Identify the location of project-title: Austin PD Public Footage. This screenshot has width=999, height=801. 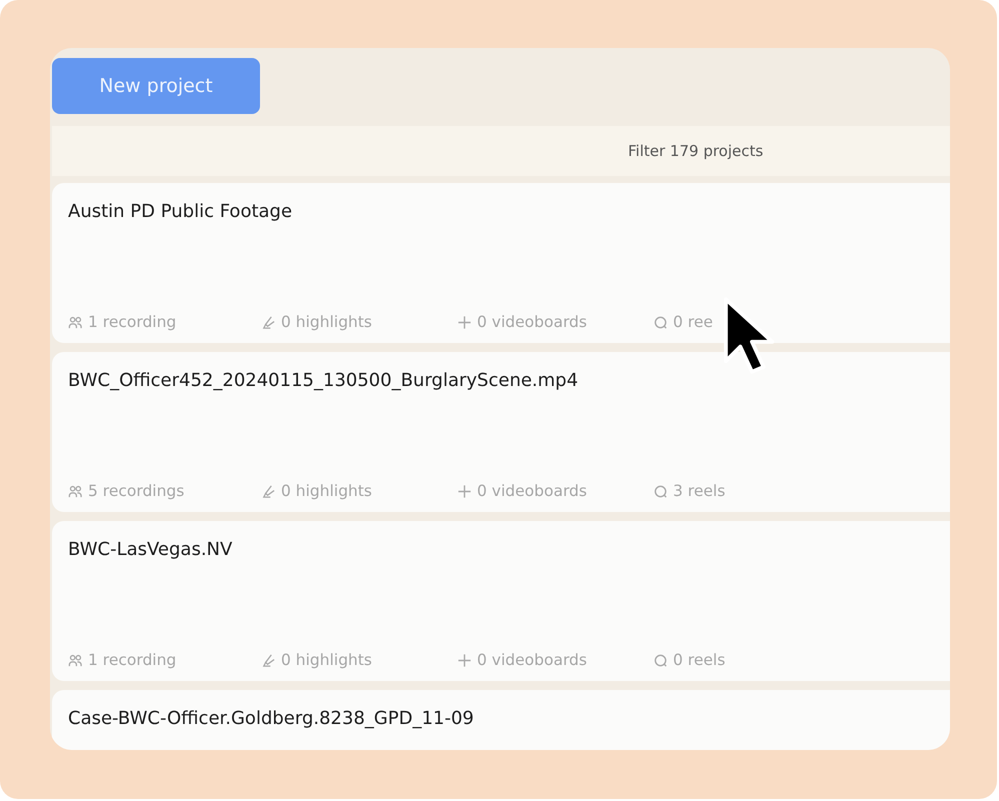
(181, 211).